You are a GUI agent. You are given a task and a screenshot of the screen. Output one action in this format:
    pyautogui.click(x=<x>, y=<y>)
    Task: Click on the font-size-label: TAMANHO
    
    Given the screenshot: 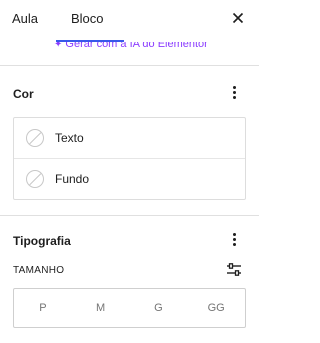 What is the action you would take?
    pyautogui.click(x=39, y=270)
    